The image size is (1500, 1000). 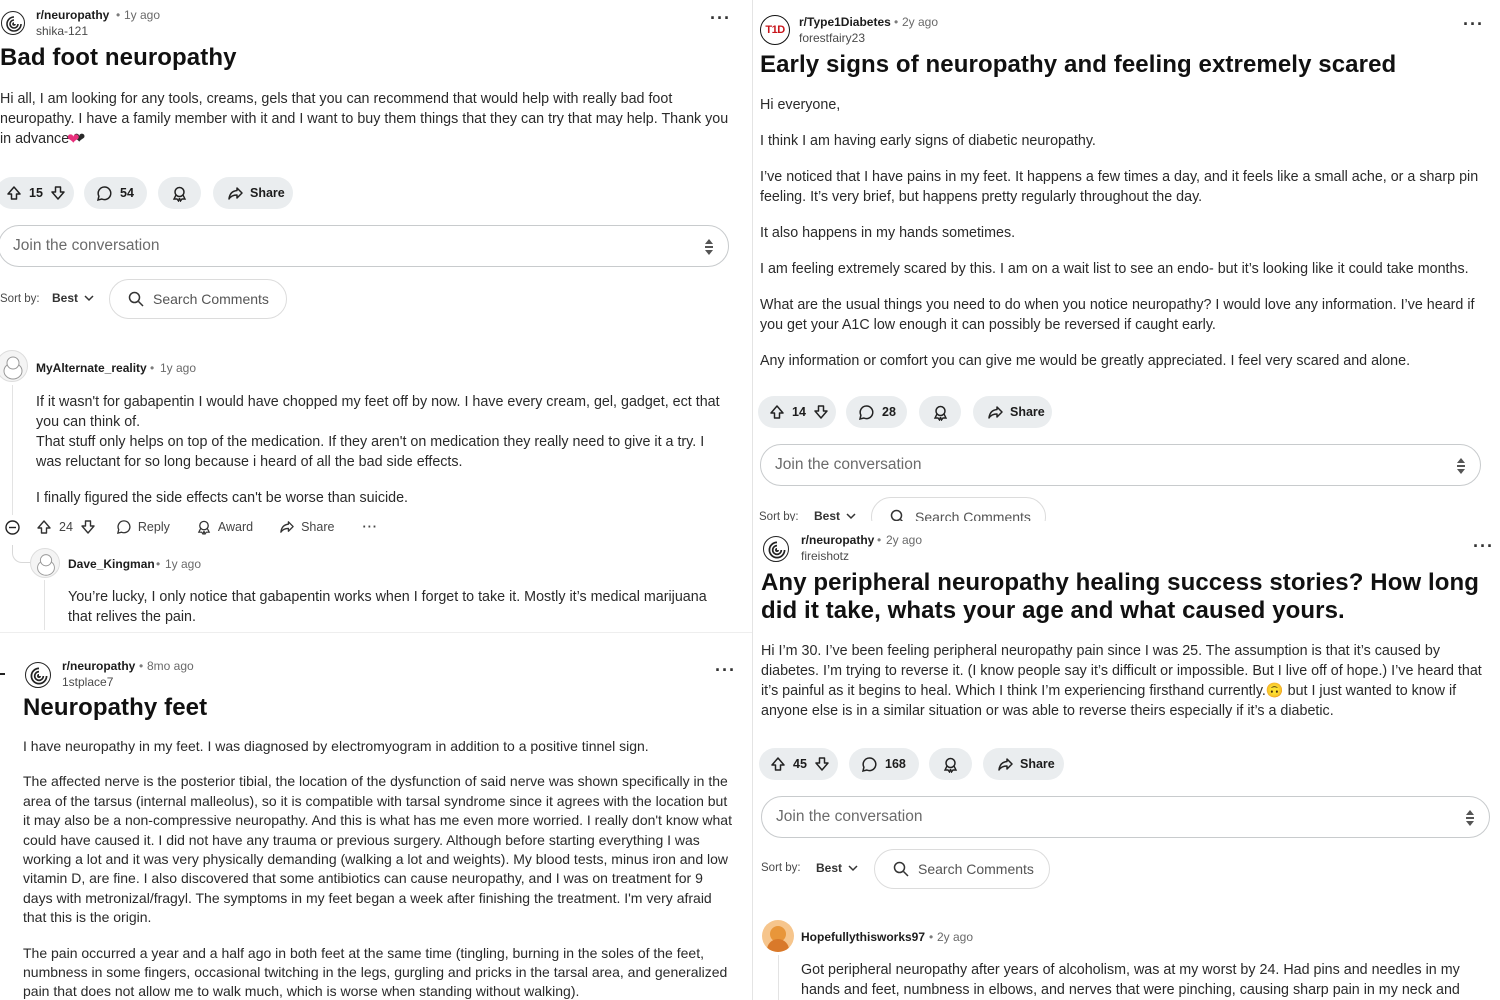 What do you see at coordinates (91, 368) in the screenshot?
I see `comment-author: MyAlternate_reality` at bounding box center [91, 368].